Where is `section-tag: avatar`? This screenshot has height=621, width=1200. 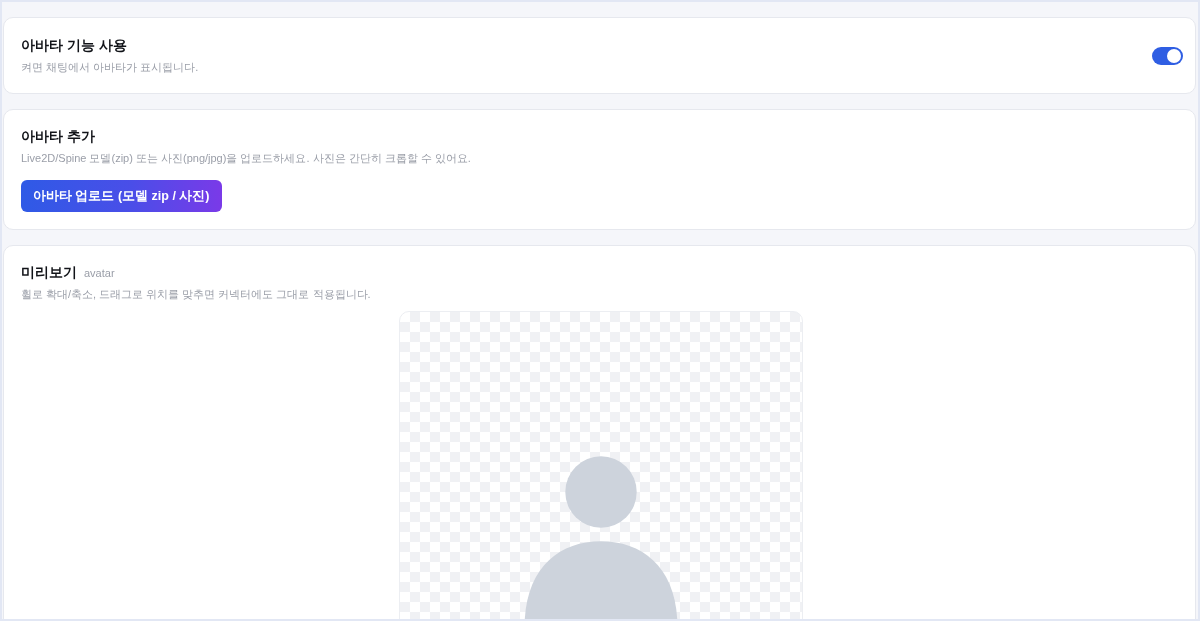
section-tag: avatar is located at coordinates (99, 273).